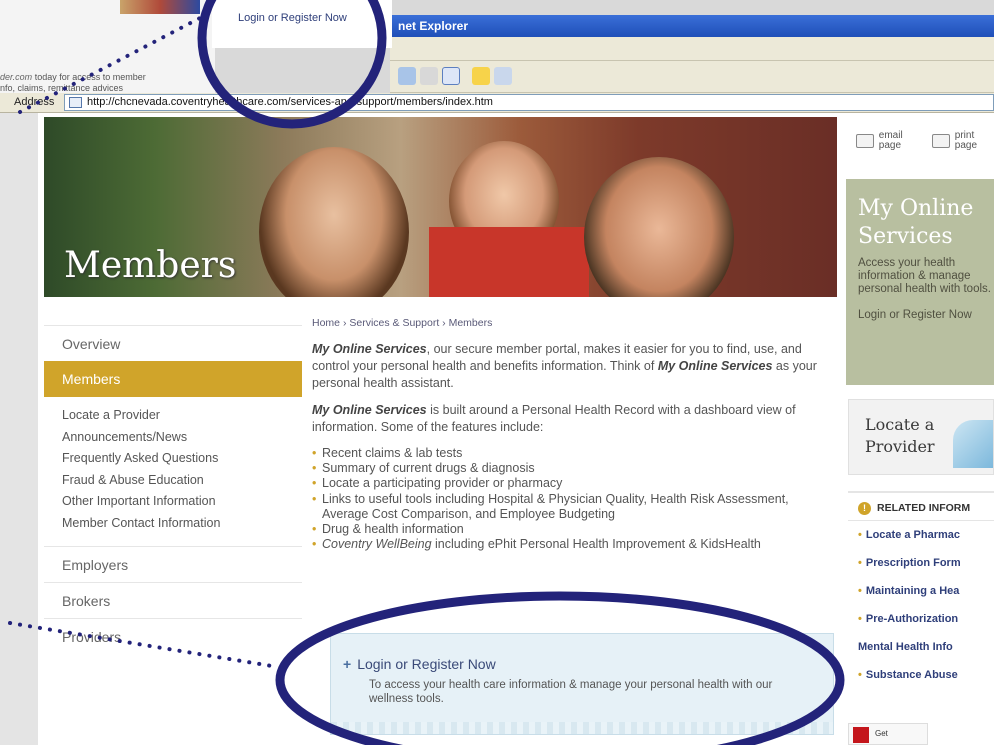 This screenshot has width=994, height=745. Describe the element at coordinates (429, 76) in the screenshot. I see `print-icon` at that location.